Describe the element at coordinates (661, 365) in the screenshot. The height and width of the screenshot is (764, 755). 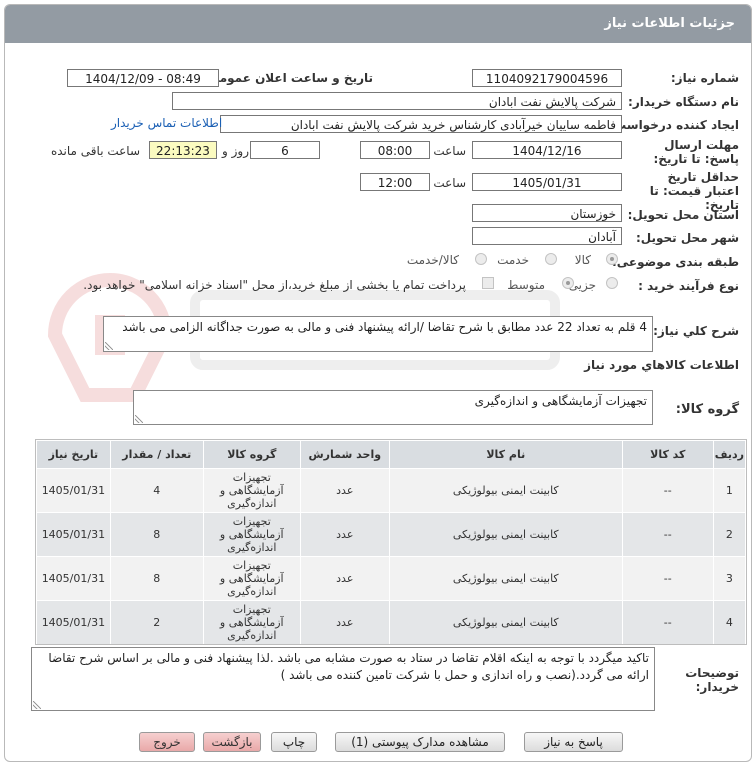
I see `goods-info-title: اطلاعات کالاهاي مورد نیاز` at that location.